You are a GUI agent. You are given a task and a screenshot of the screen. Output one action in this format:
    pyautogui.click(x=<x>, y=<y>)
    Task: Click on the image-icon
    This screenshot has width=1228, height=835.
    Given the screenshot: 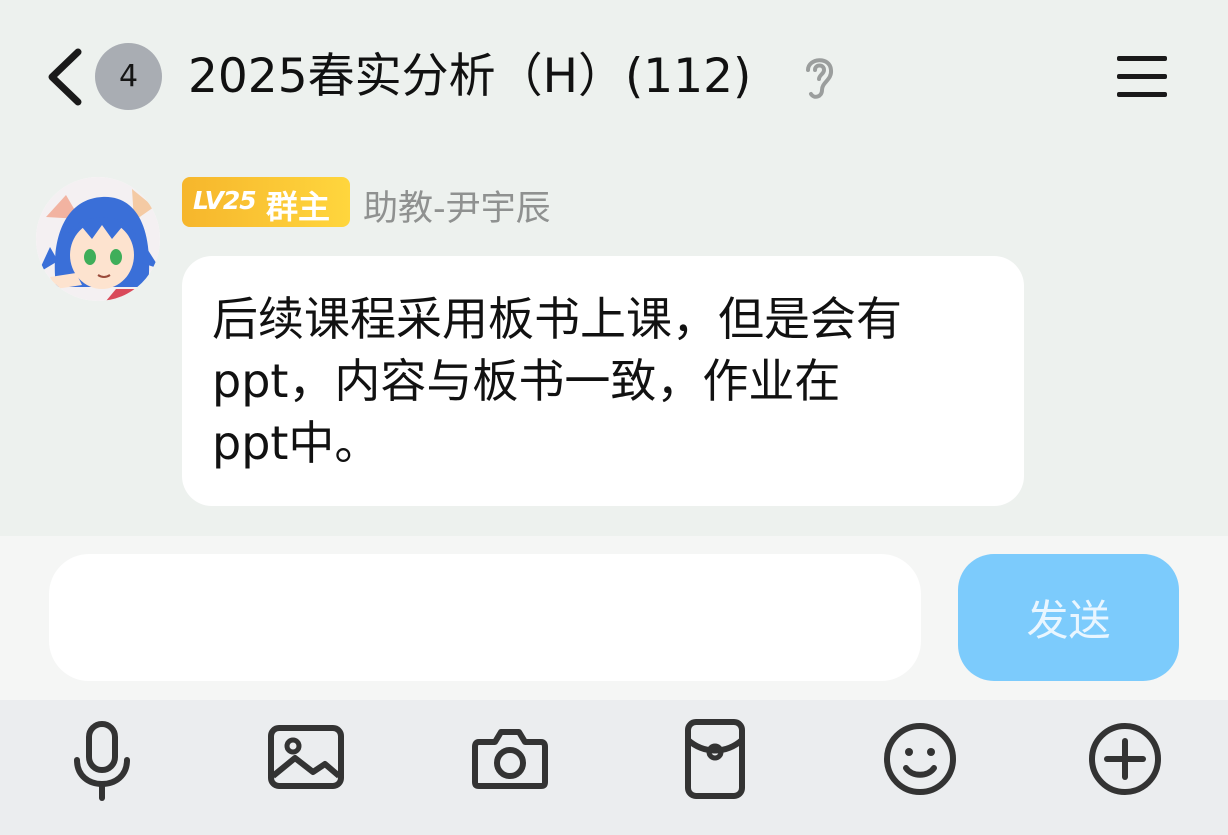 What is the action you would take?
    pyautogui.click(x=306, y=757)
    